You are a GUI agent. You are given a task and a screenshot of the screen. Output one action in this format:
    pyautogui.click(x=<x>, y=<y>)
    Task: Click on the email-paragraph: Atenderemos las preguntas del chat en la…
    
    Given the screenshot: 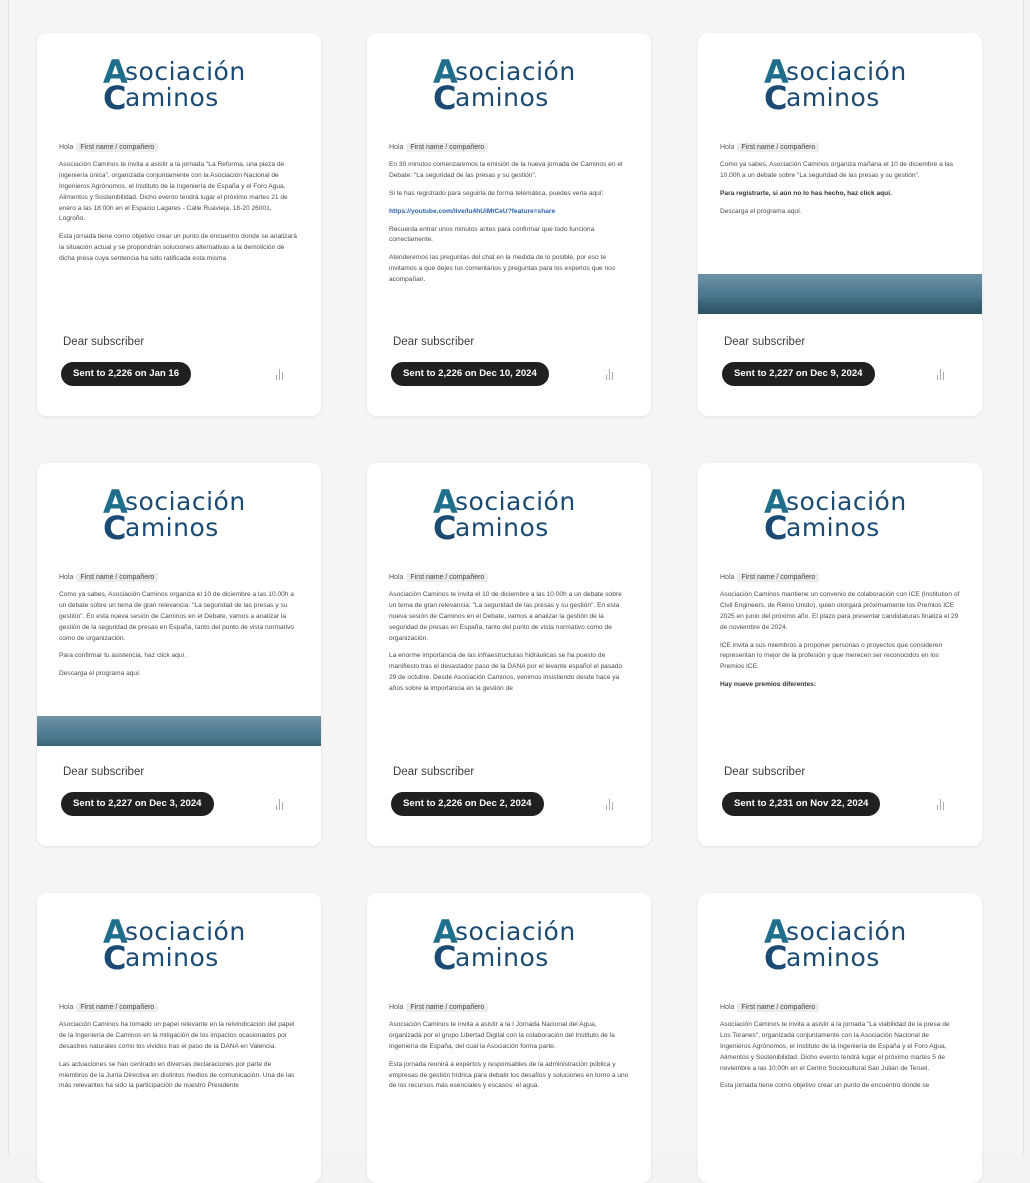 What is the action you would take?
    pyautogui.click(x=502, y=268)
    